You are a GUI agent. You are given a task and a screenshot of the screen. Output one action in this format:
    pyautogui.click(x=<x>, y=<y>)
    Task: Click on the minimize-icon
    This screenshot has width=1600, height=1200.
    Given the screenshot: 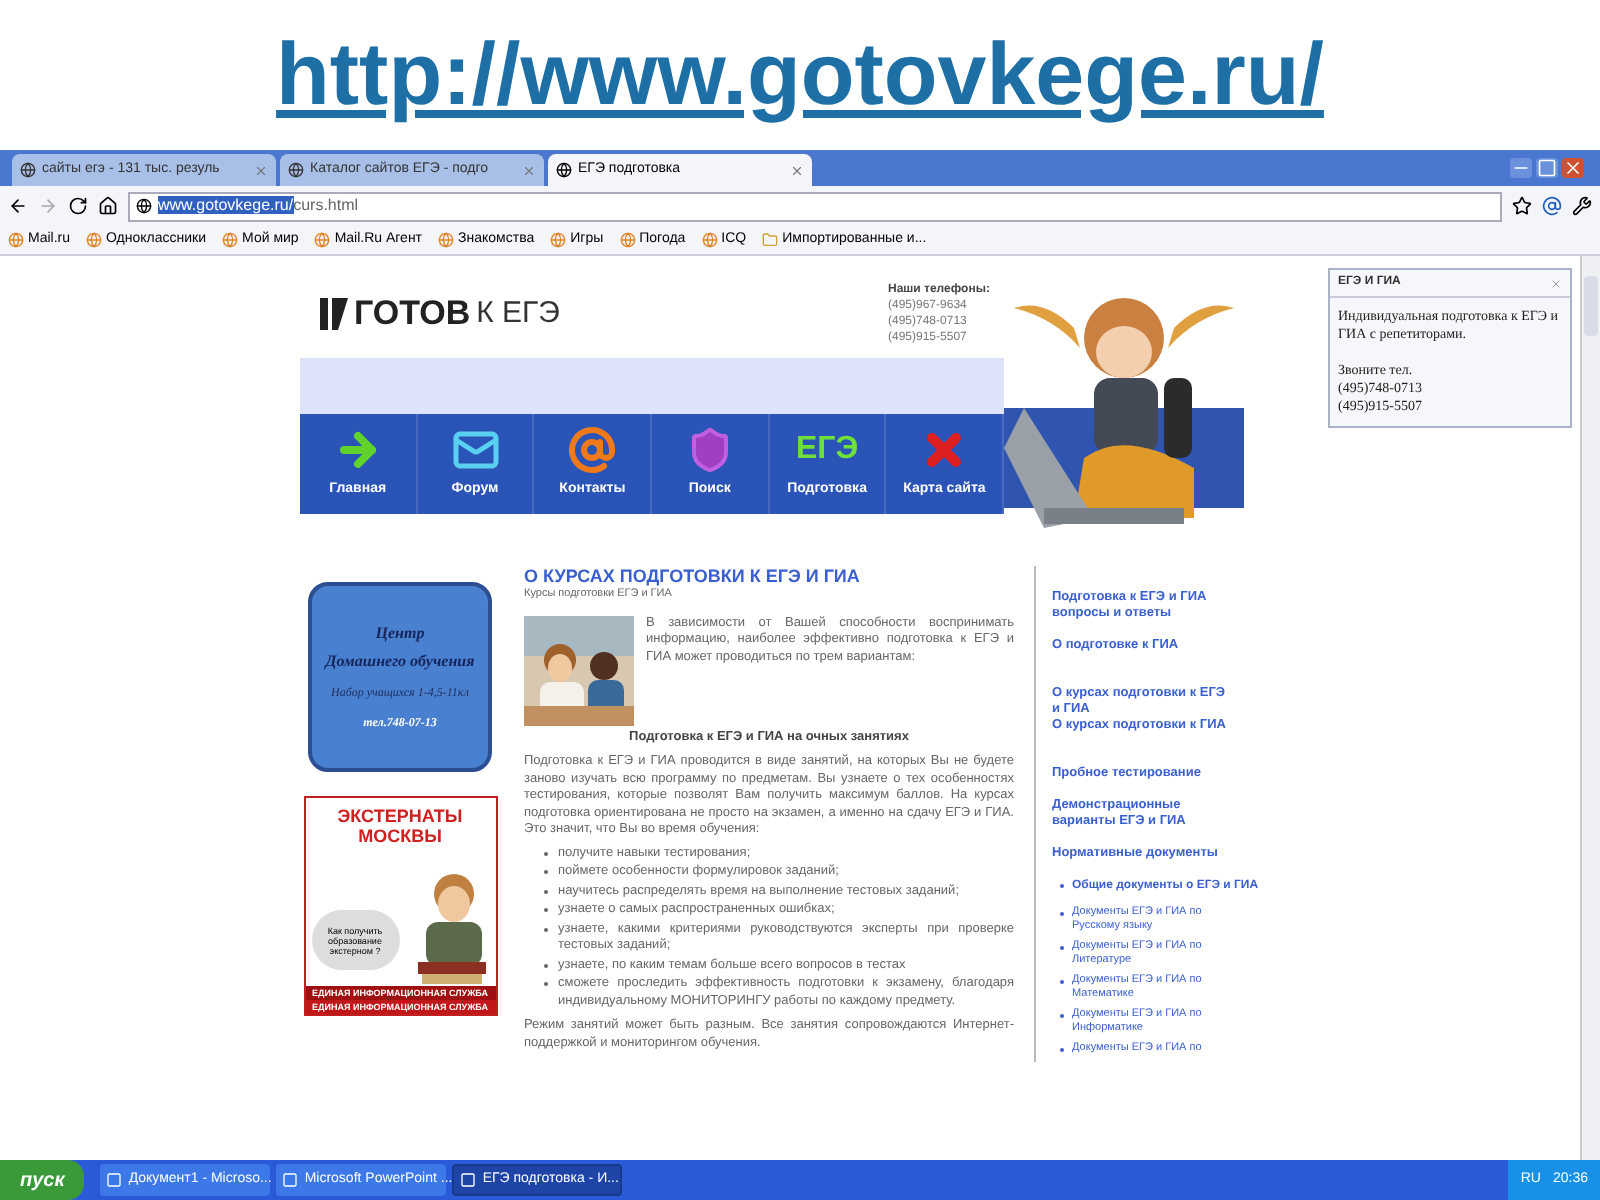 What is the action you would take?
    pyautogui.click(x=1521, y=168)
    